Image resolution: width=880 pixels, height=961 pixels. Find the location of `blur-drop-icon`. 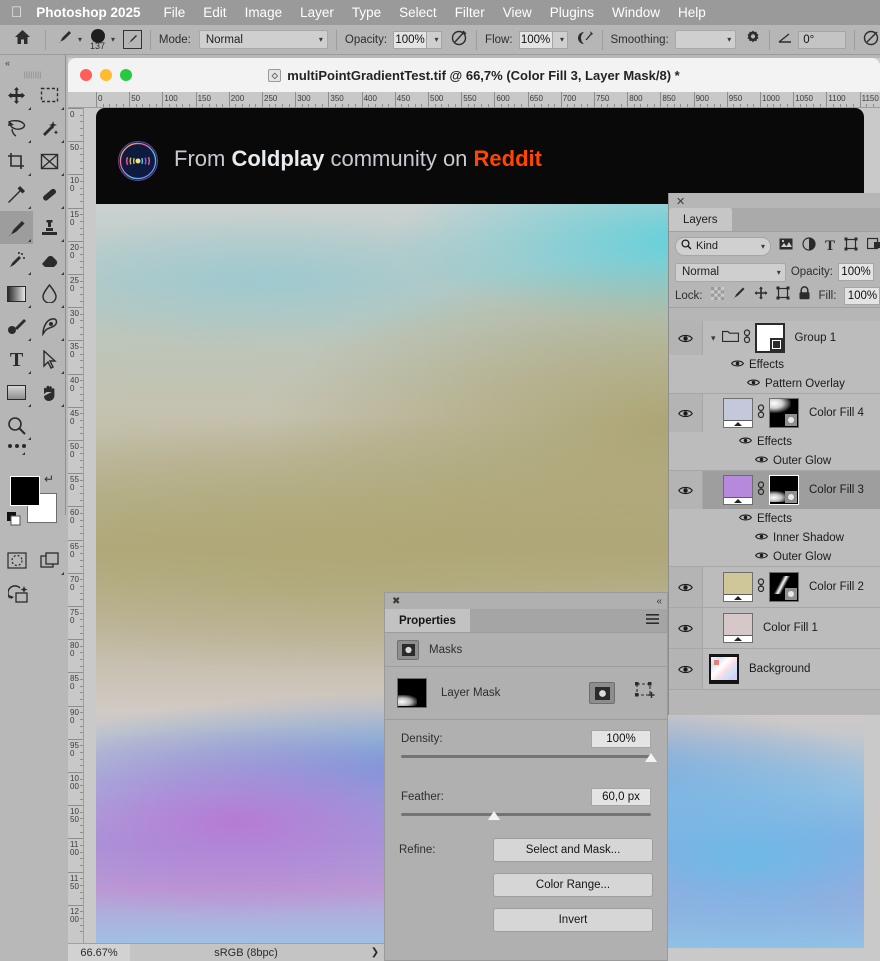

blur-drop-icon is located at coordinates (49, 293).